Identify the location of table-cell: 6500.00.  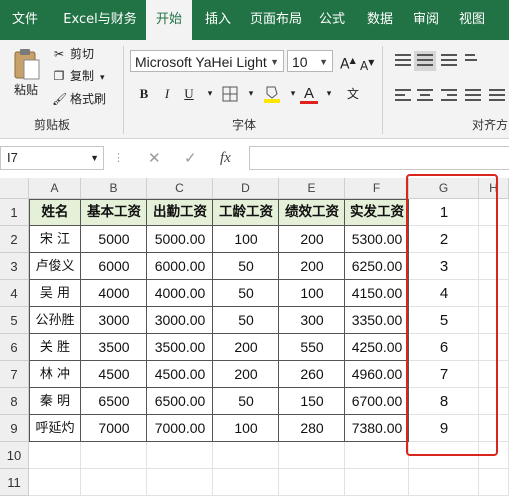
(180, 401).